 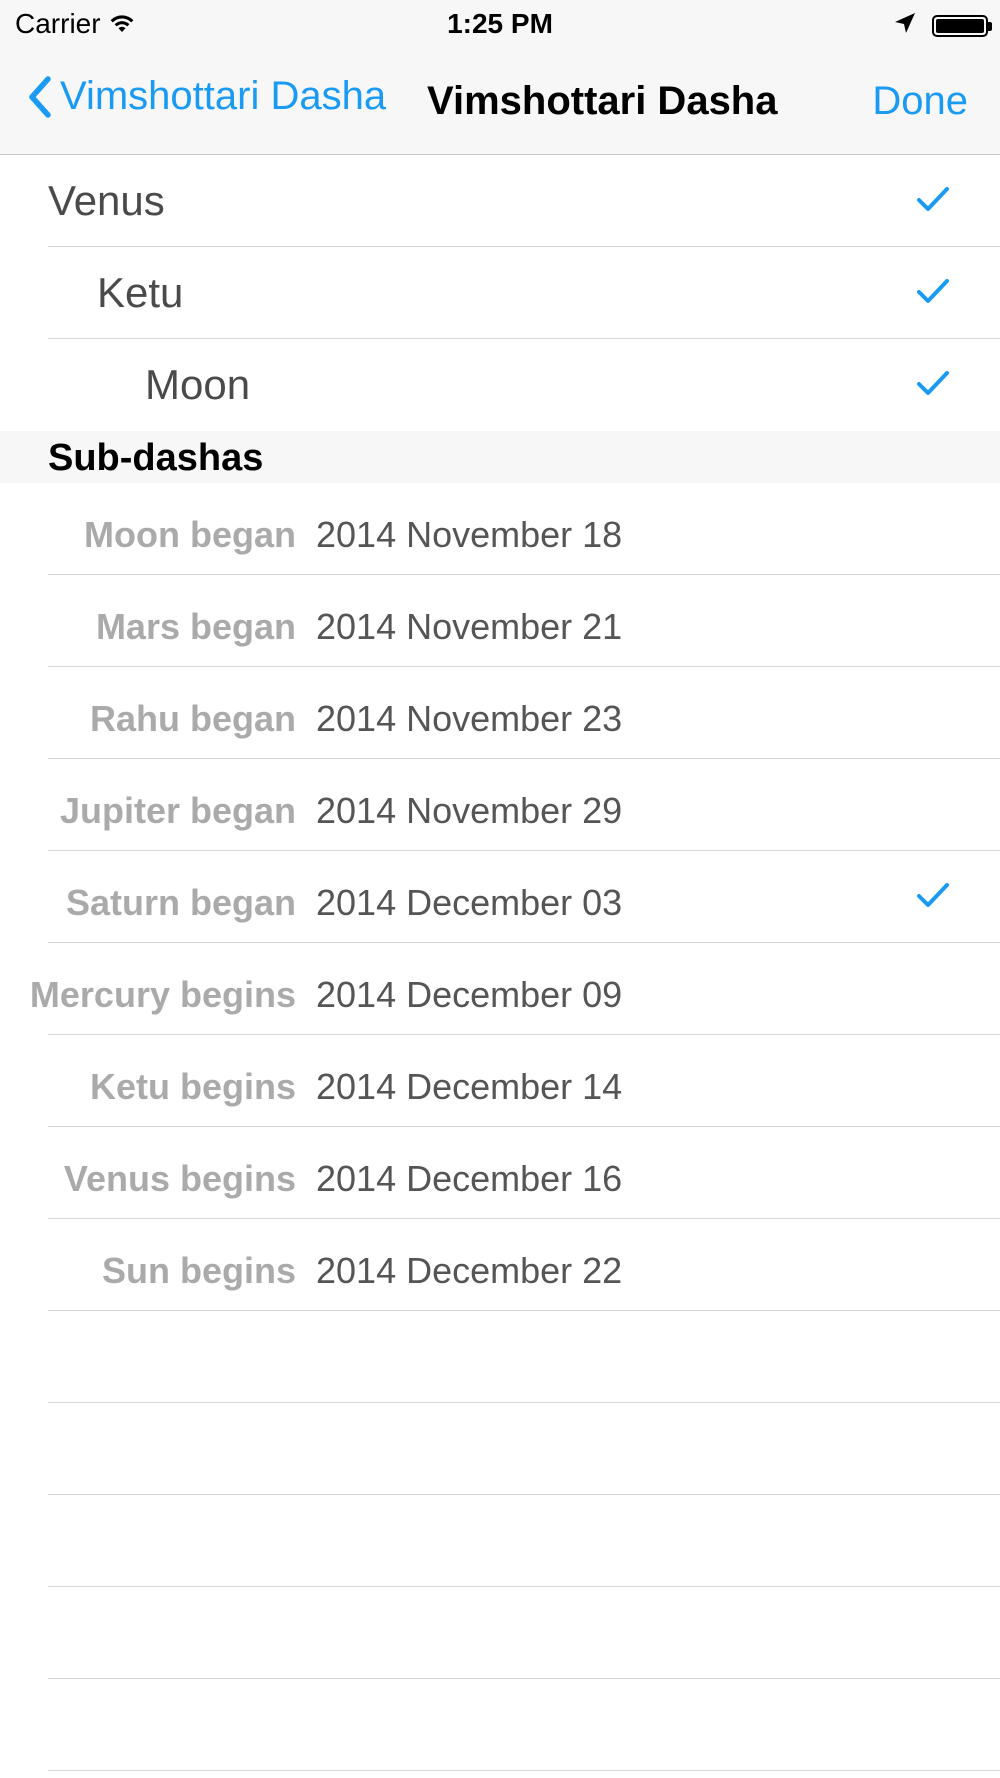 I want to click on page-title: Vimshottari Dasha, so click(x=602, y=101).